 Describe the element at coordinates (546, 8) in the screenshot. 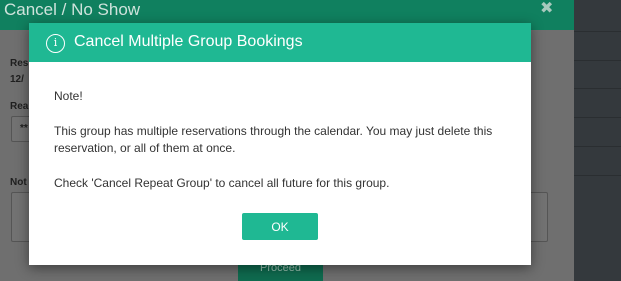

I see `close-icon: ✖` at that location.